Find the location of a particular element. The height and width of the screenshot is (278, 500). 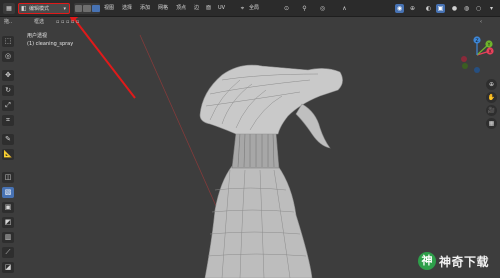

watermark-logo-icon: 神 is located at coordinates (427, 261).